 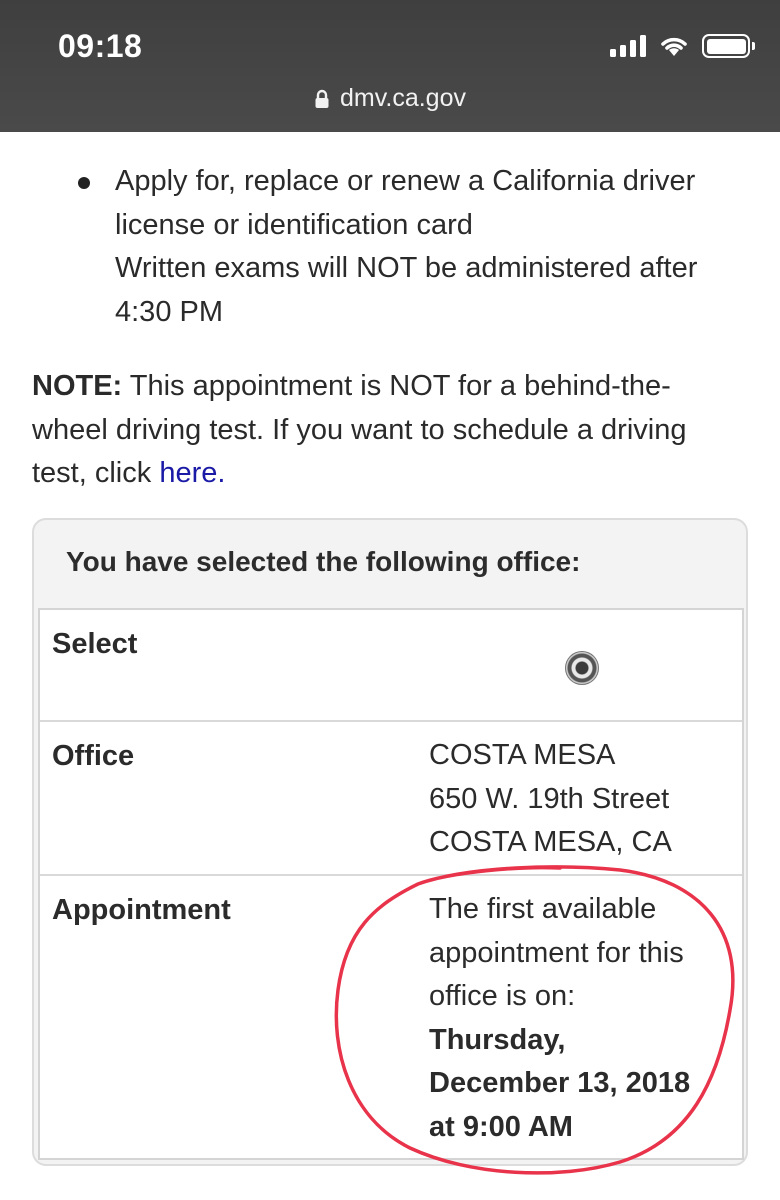 What do you see at coordinates (322, 98) in the screenshot?
I see `lock-icon` at bounding box center [322, 98].